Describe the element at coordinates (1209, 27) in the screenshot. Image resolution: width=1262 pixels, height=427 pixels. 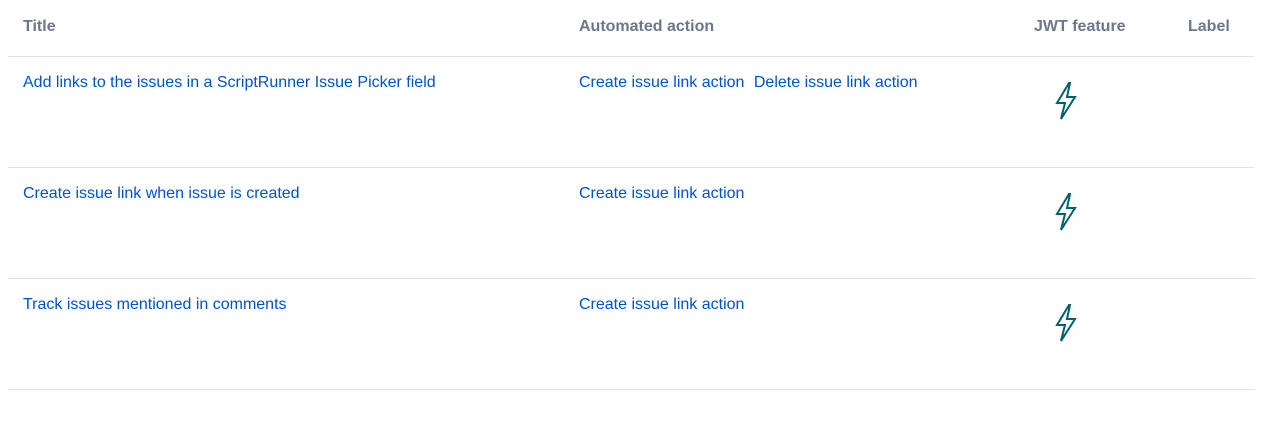
I see `column-header-label: Label` at that location.